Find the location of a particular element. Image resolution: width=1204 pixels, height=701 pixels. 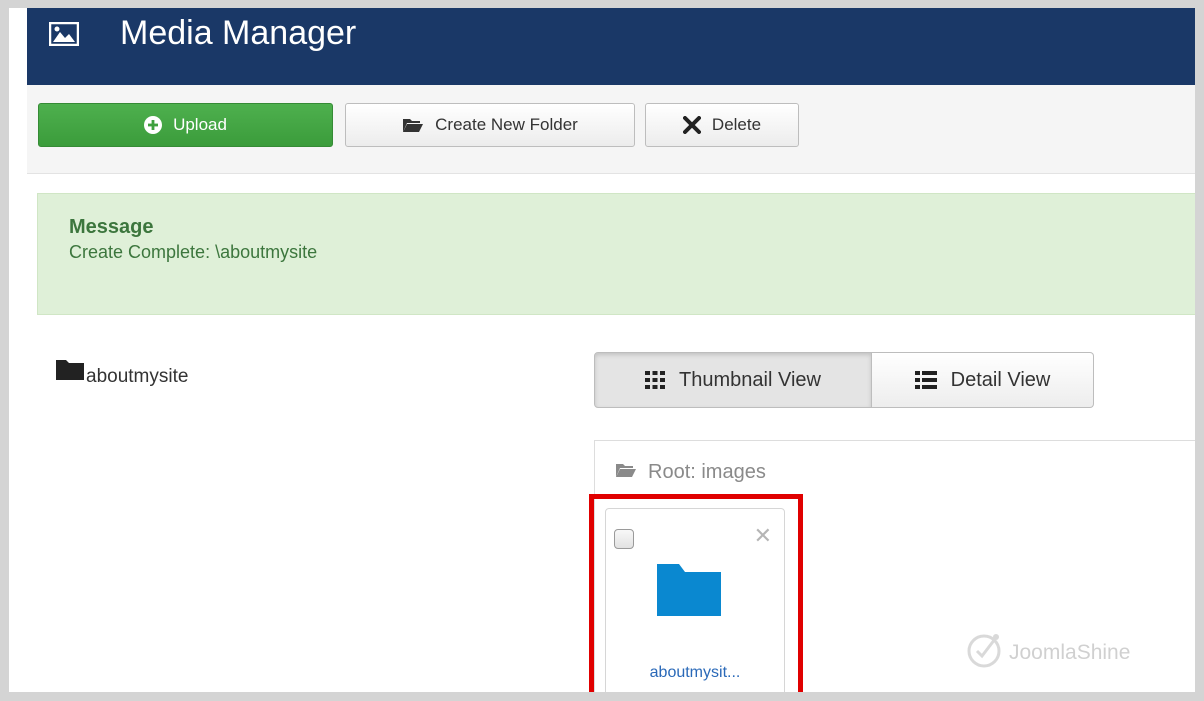

toolbar: Upload Create New Folder Delete is located at coordinates (611, 129).